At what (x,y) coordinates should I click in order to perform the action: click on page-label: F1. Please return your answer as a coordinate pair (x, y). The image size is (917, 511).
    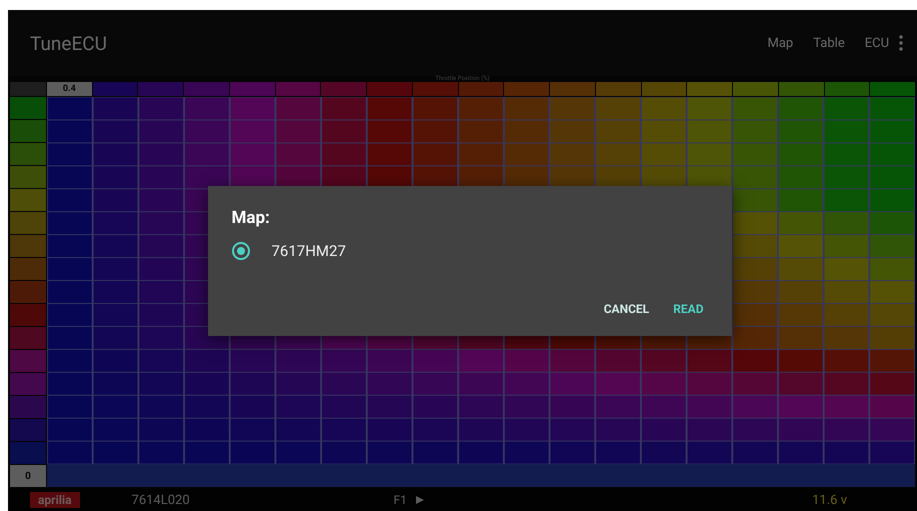
    Looking at the image, I should click on (400, 500).